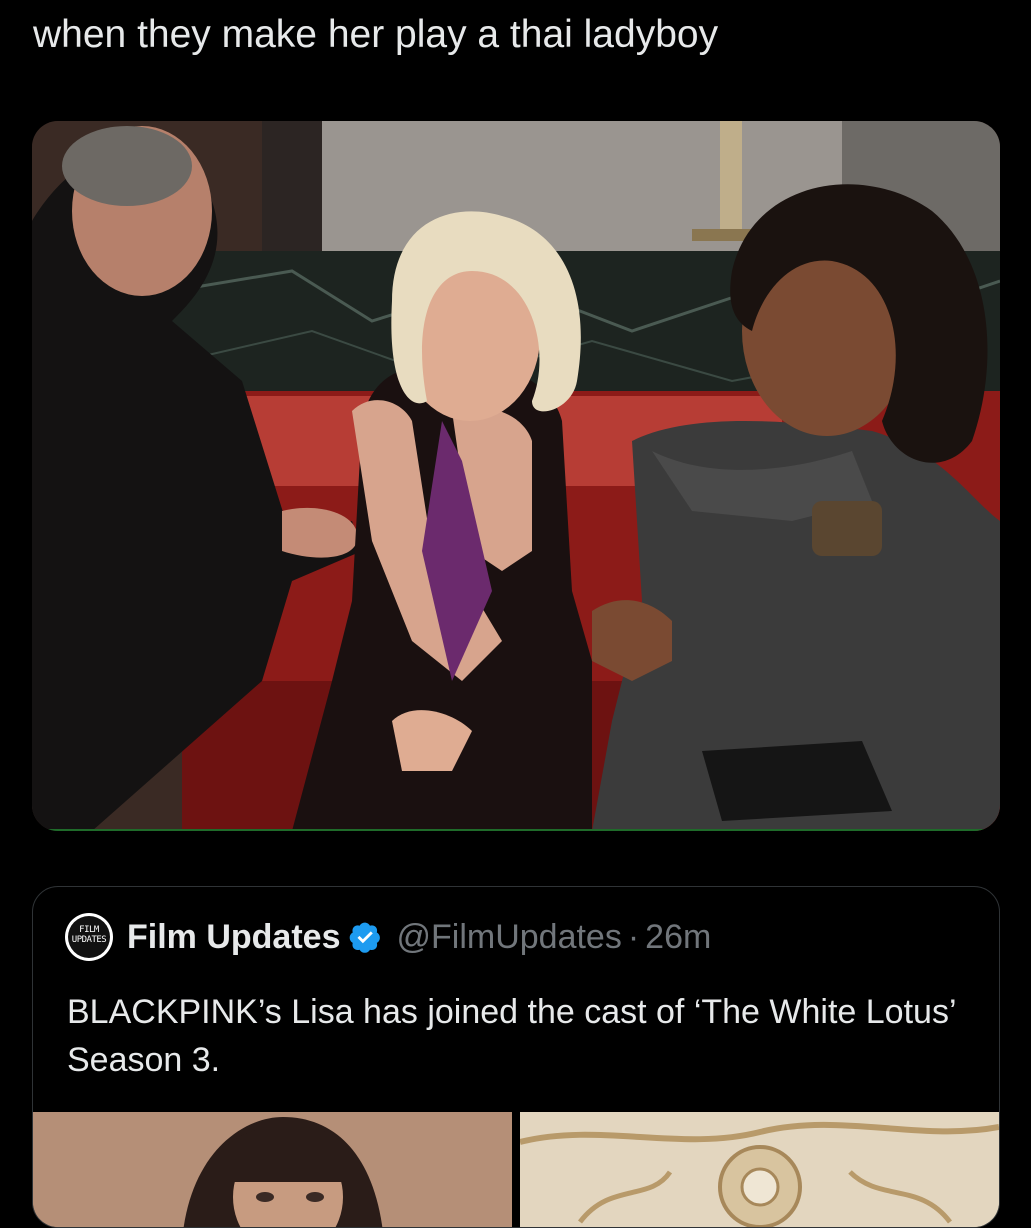  I want to click on avatar-logo-text: FILM UPDATES, so click(89, 935).